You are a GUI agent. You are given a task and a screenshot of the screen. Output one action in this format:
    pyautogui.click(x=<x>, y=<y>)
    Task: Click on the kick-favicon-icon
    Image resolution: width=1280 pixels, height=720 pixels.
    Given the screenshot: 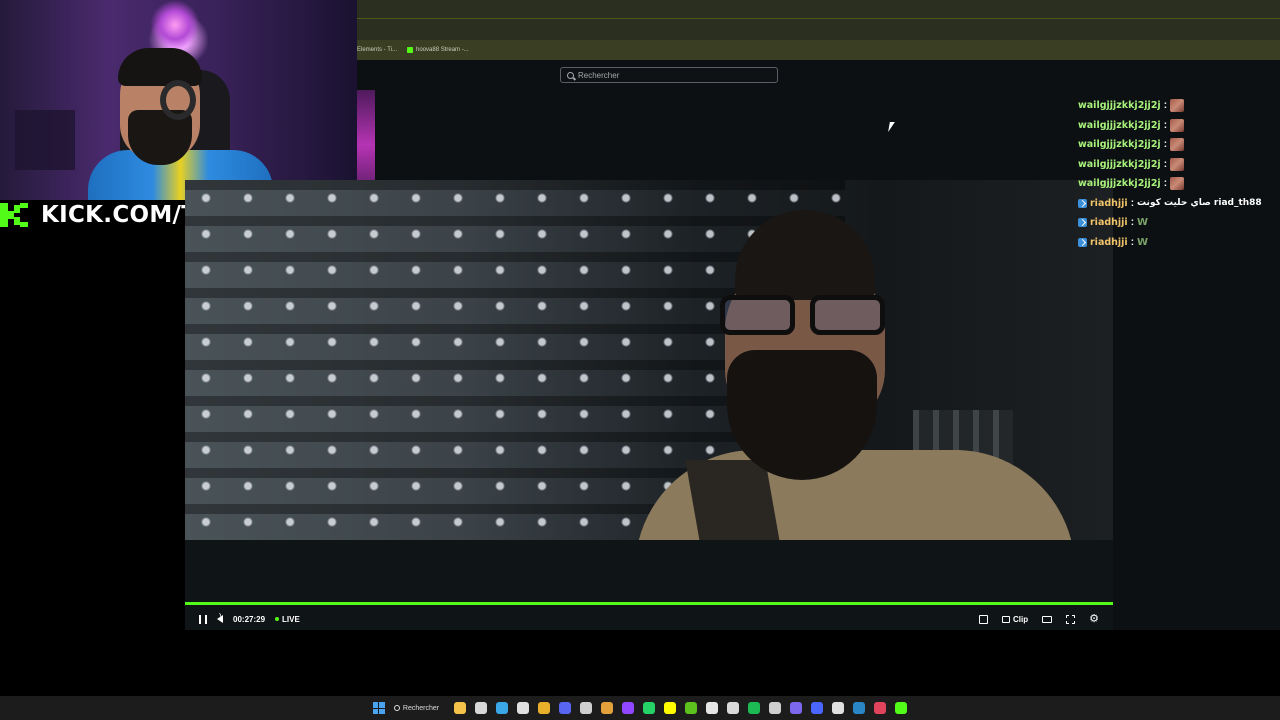 What is the action you would take?
    pyautogui.click(x=410, y=50)
    